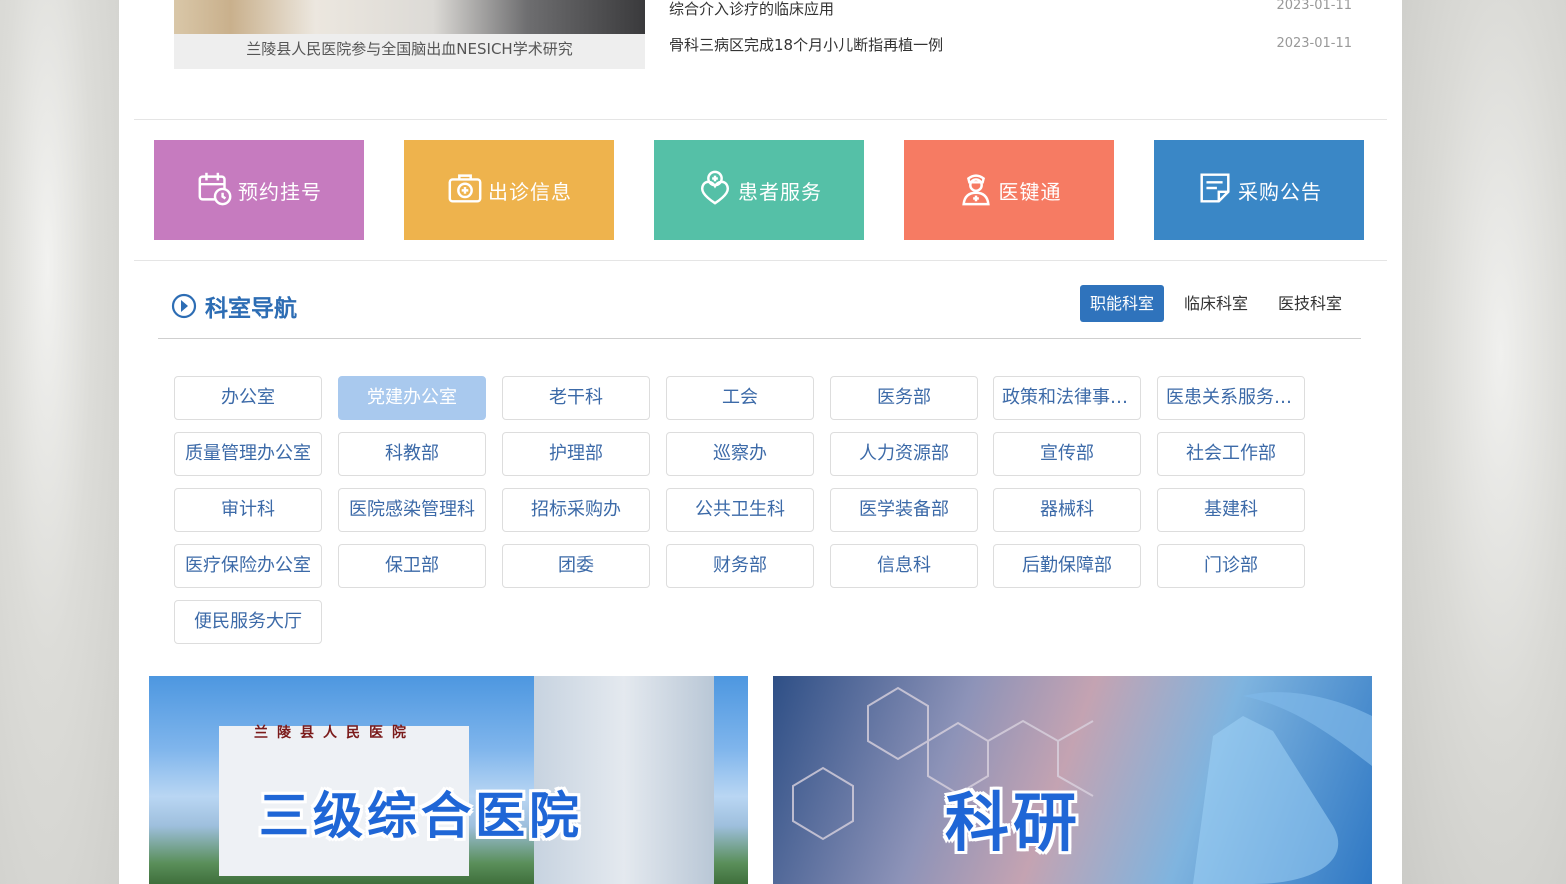  I want to click on tab-functional: 职能科室, so click(1122, 303).